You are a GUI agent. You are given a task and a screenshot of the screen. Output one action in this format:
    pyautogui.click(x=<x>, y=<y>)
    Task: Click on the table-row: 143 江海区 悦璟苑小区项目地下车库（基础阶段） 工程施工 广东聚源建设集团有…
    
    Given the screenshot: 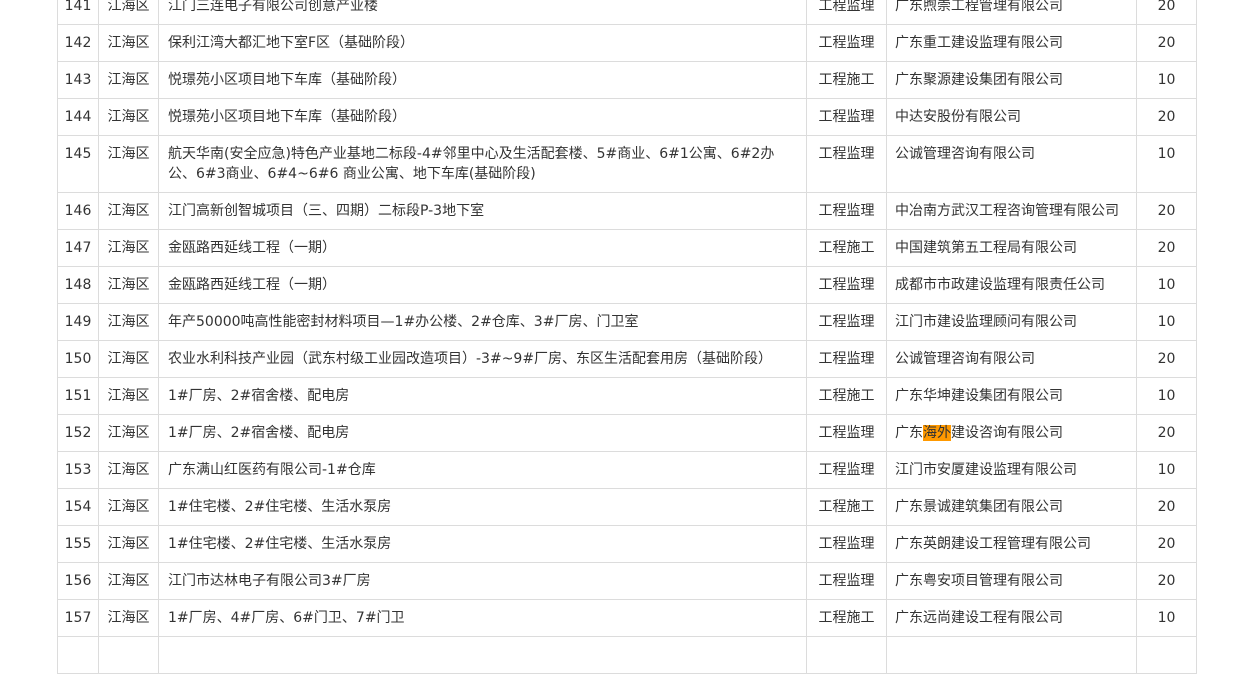 What is the action you would take?
    pyautogui.click(x=627, y=80)
    